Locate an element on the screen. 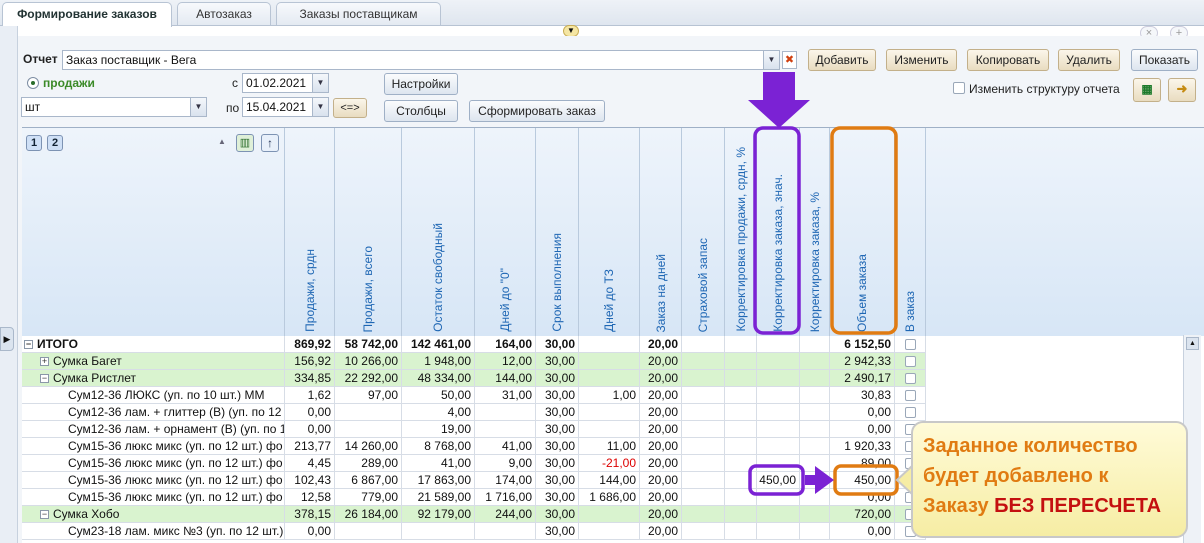  orange-value-highlight is located at coordinates (866, 480).